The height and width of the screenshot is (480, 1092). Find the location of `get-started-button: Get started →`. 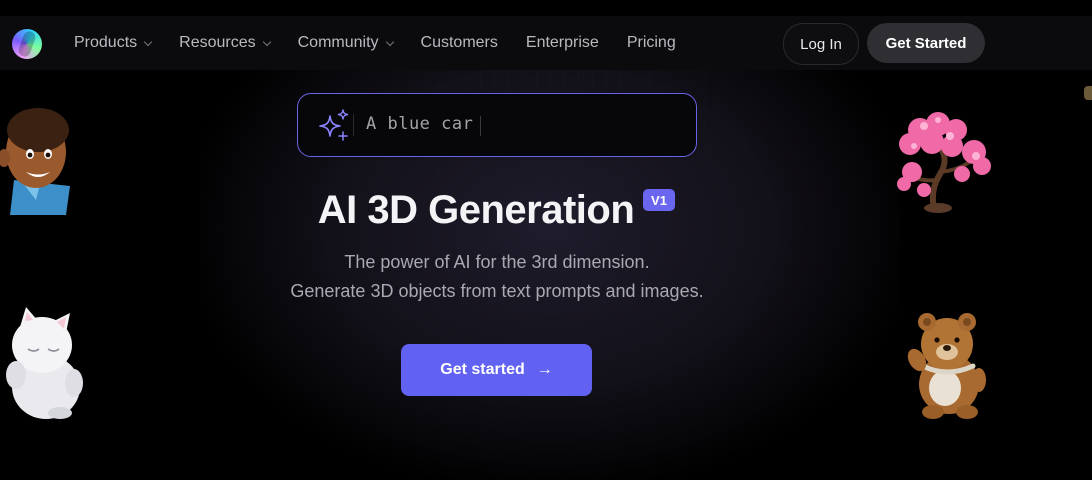

get-started-button: Get started → is located at coordinates (496, 370).